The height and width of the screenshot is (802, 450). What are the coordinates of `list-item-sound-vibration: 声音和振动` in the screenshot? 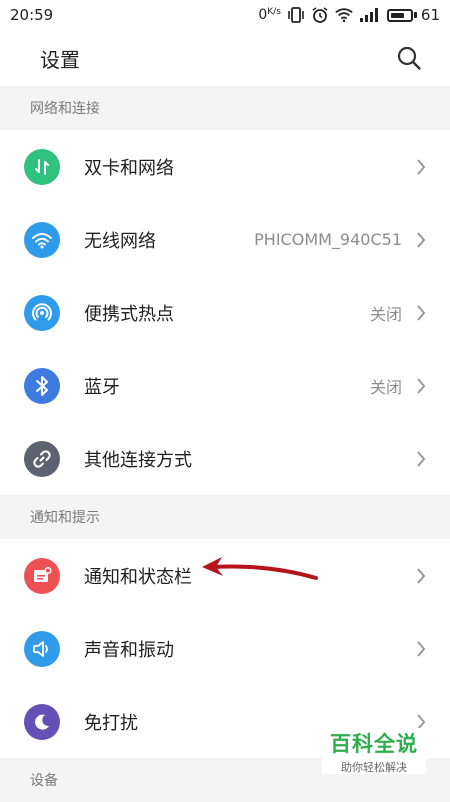 It's located at (225, 648).